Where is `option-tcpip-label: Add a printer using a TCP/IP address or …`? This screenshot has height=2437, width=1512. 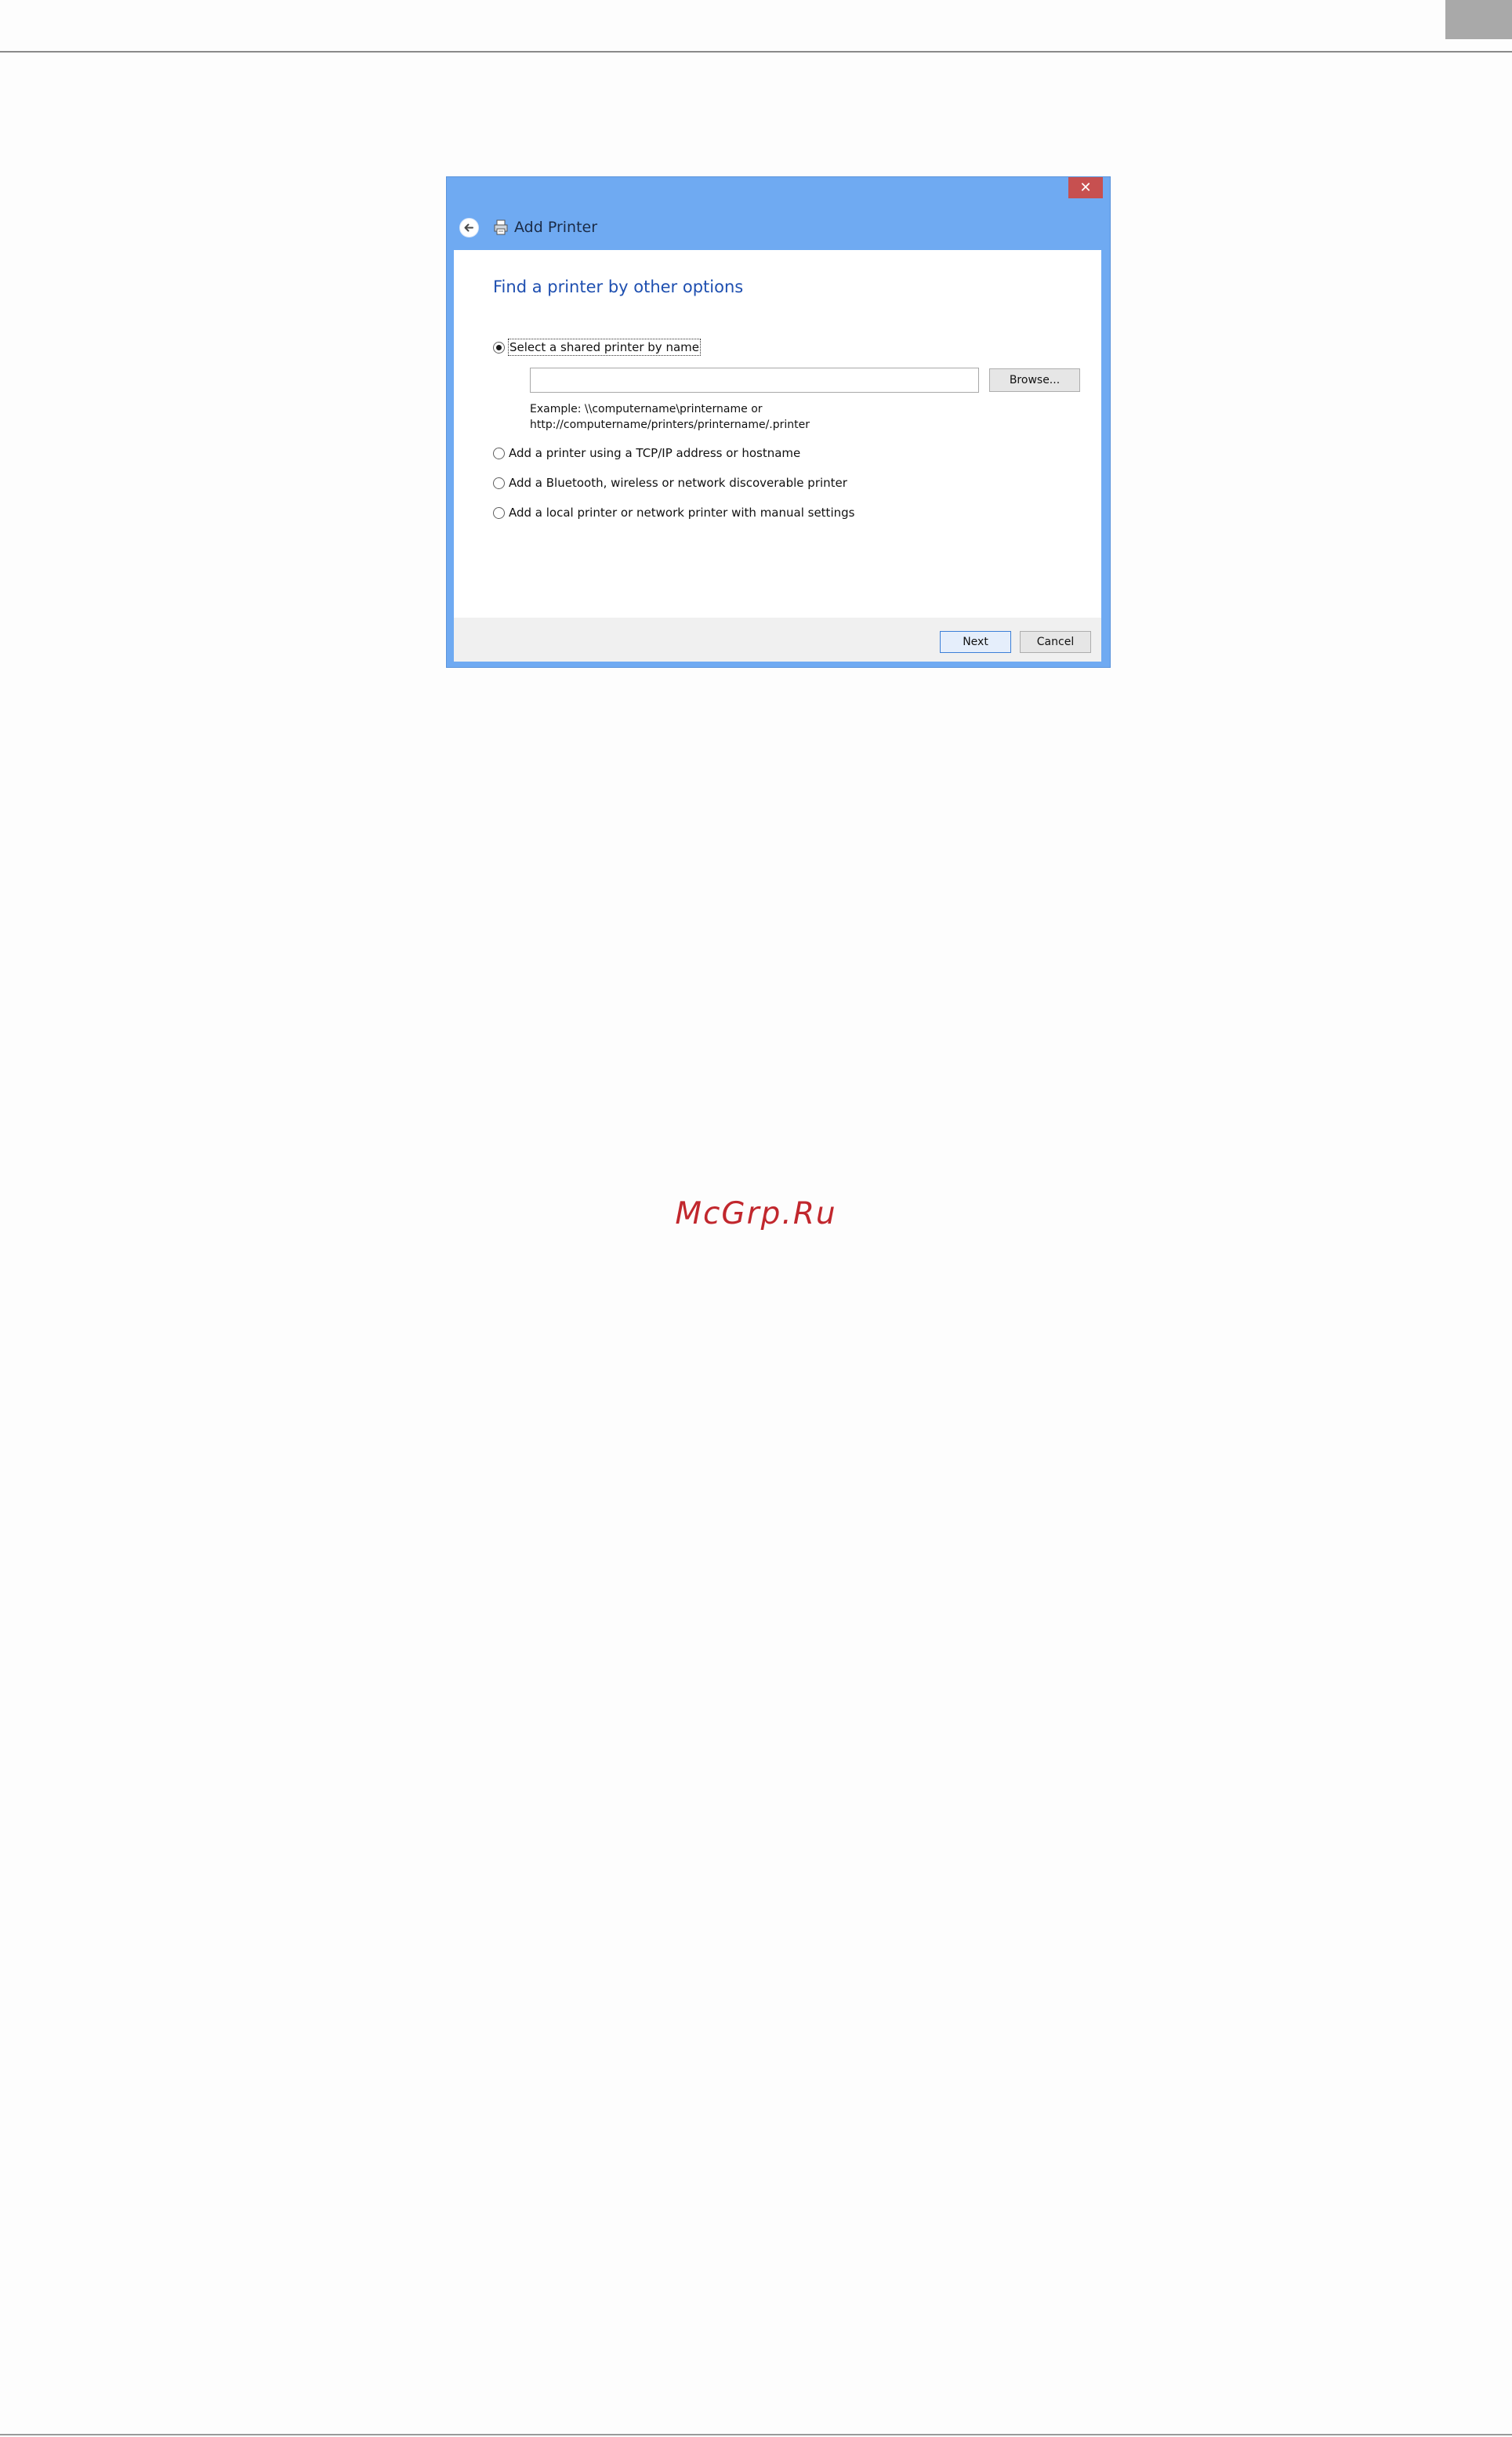 option-tcpip-label: Add a printer using a TCP/IP address or … is located at coordinates (654, 453).